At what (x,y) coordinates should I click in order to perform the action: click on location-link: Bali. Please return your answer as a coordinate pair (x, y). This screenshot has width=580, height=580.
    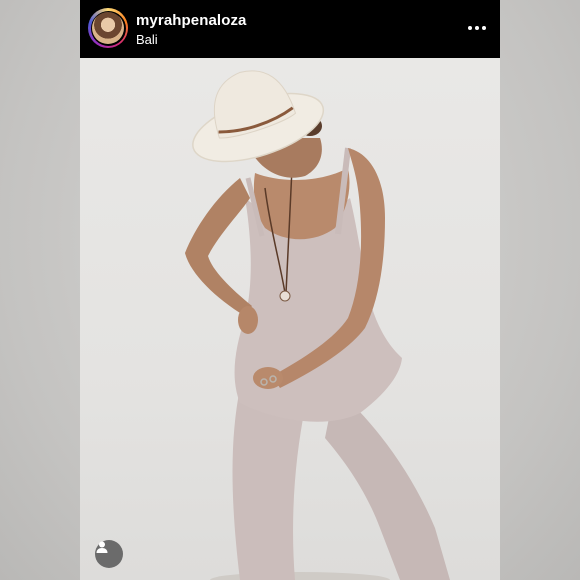
    Looking at the image, I should click on (147, 39).